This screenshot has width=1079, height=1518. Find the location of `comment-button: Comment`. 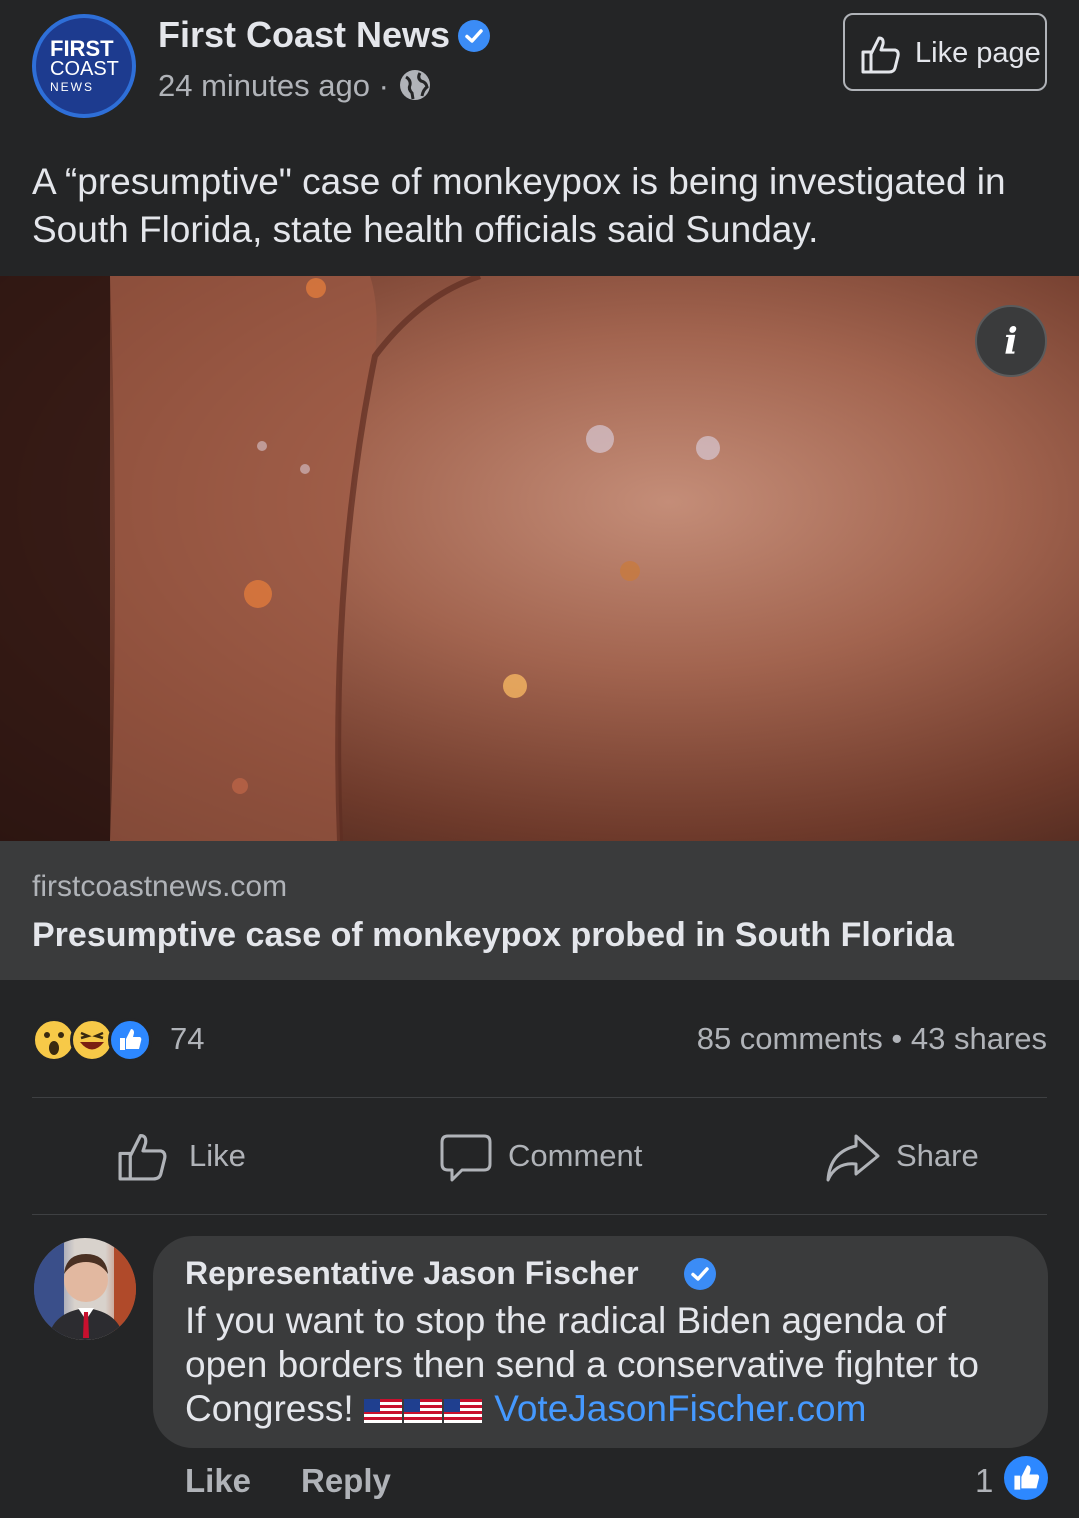

comment-button: Comment is located at coordinates (548, 1158).